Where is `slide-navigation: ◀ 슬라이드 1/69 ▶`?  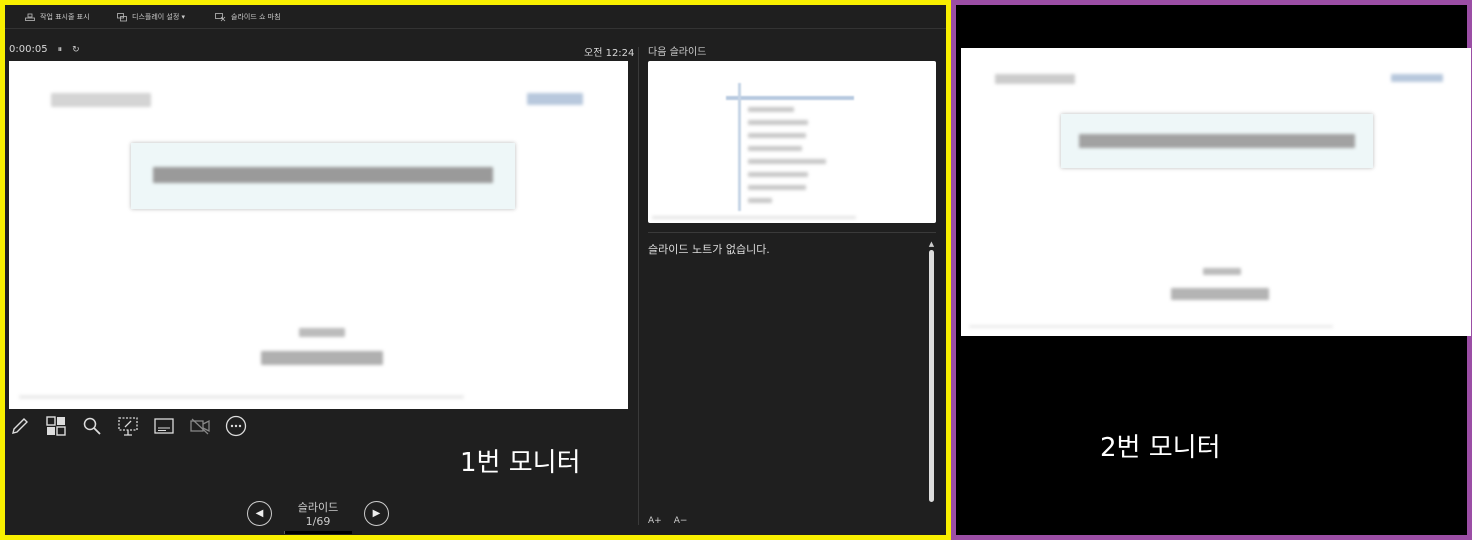
slide-navigation: ◀ 슬라이드 1/69 ▶ is located at coordinates (318, 516).